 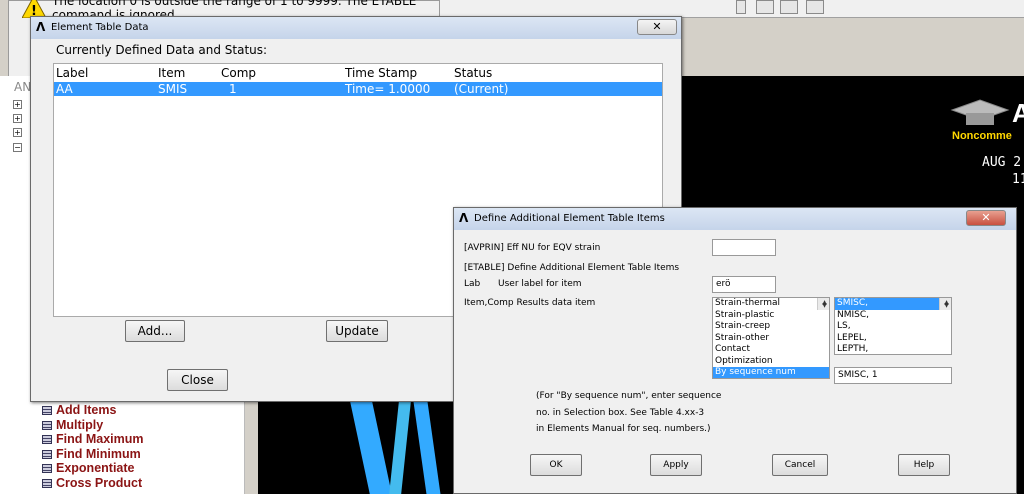 What do you see at coordinates (162, 50) in the screenshot?
I see `section-heading: Currently Defined Data and Status:` at bounding box center [162, 50].